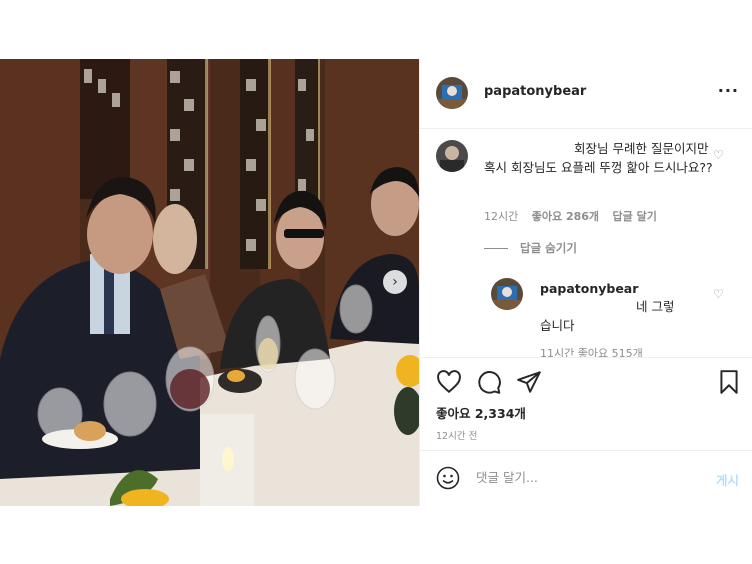 This screenshot has width=752, height=564. What do you see at coordinates (589, 288) in the screenshot?
I see `reply-username: papatonybear` at bounding box center [589, 288].